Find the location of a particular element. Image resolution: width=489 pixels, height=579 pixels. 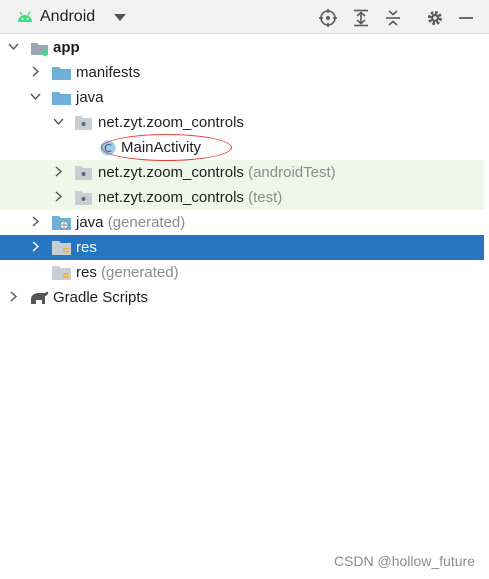

tree-item-package-main: net.zyt.zoom_controls is located at coordinates (242, 122).